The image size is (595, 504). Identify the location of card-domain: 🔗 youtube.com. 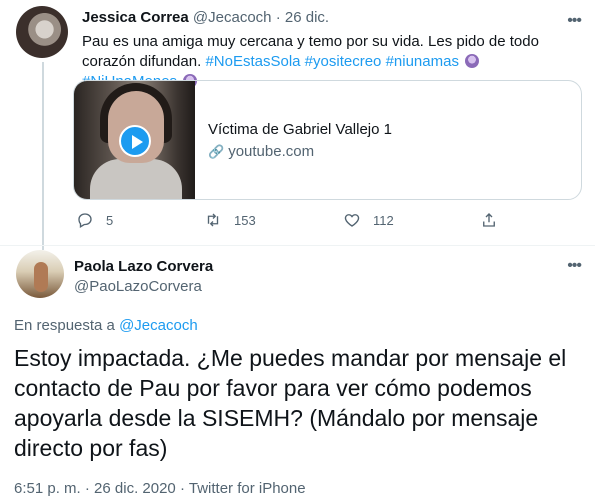
(261, 151).